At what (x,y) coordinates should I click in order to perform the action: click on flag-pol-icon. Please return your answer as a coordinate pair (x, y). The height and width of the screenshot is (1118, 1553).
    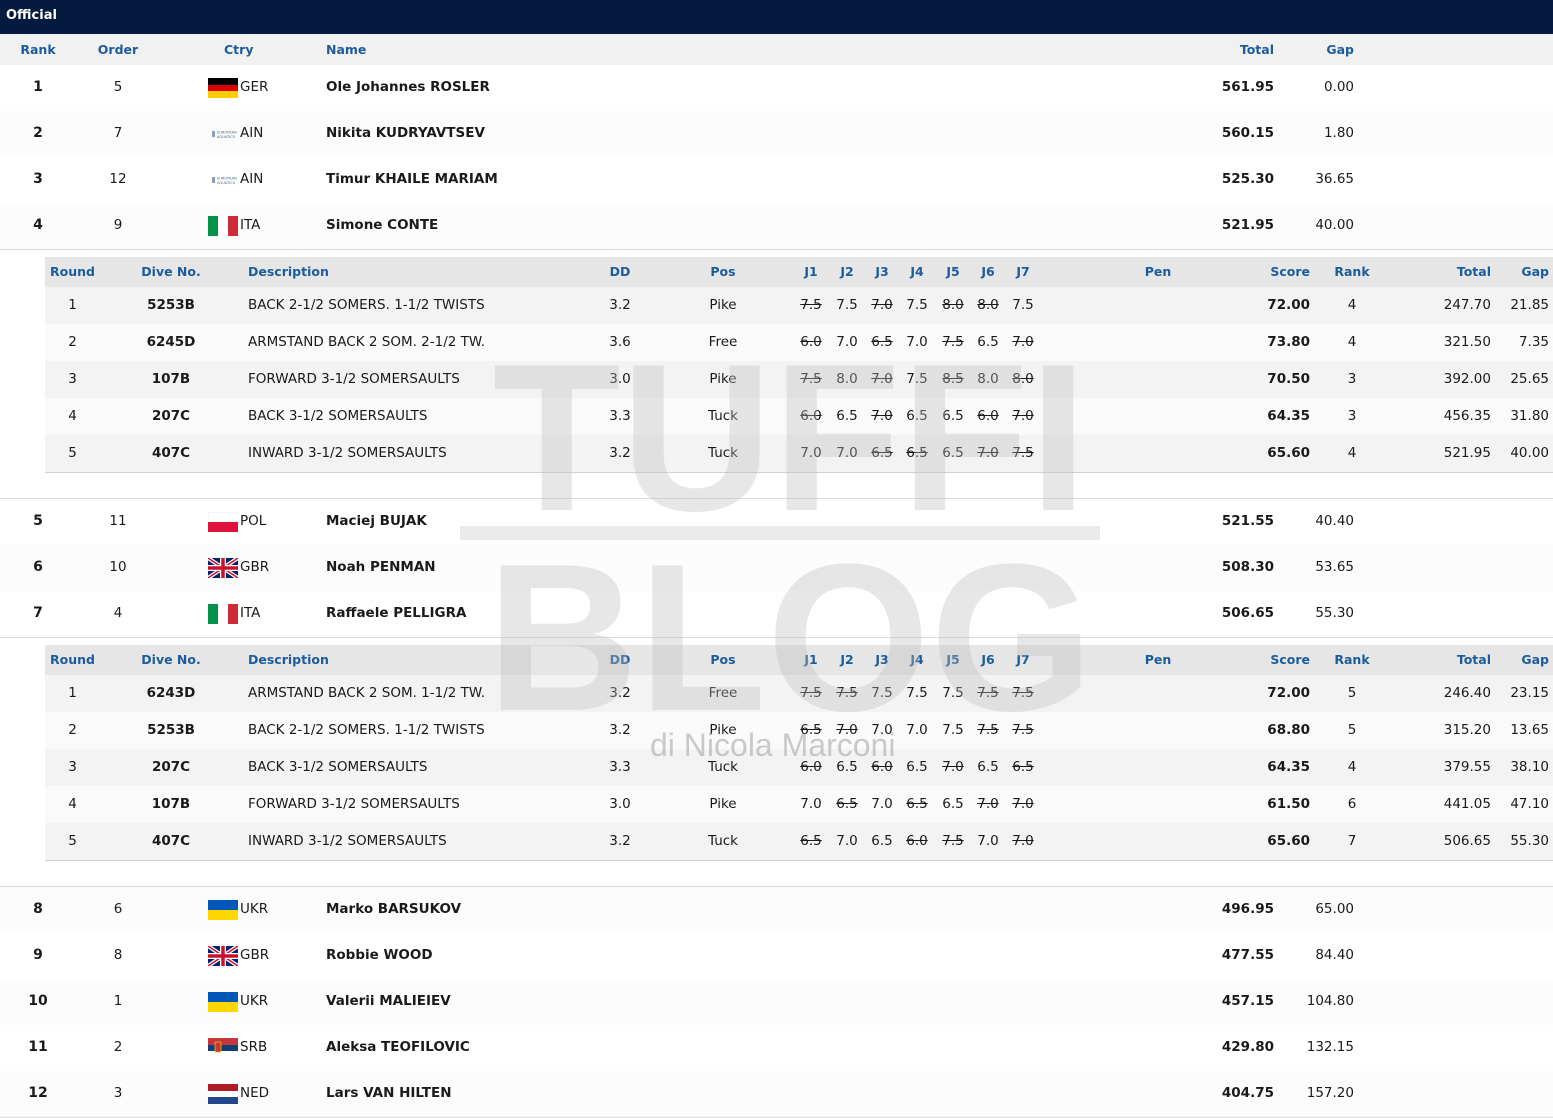
    Looking at the image, I should click on (223, 522).